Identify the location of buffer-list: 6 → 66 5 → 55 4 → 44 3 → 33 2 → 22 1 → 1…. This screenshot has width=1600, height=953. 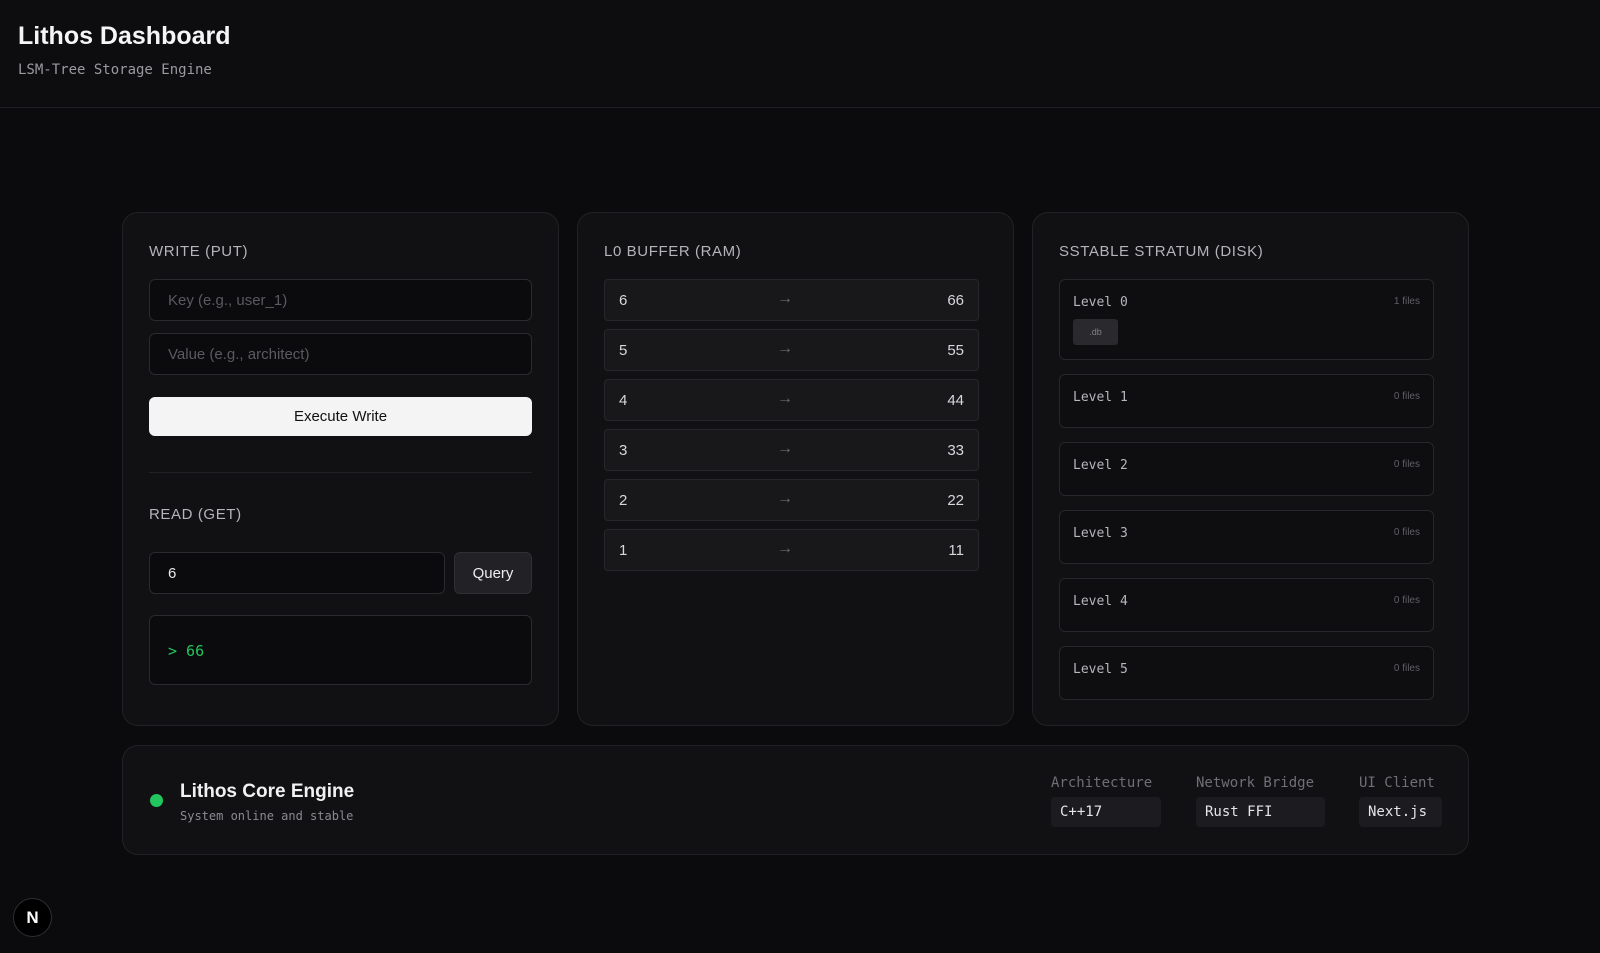
(791, 429).